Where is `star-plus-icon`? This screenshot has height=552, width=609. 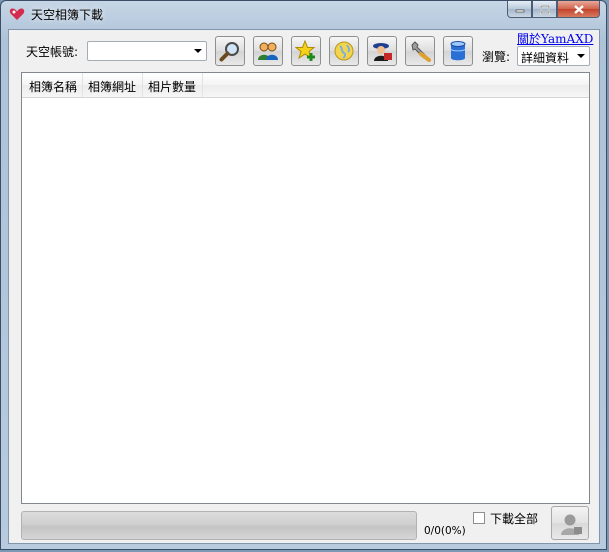
star-plus-icon is located at coordinates (305, 50).